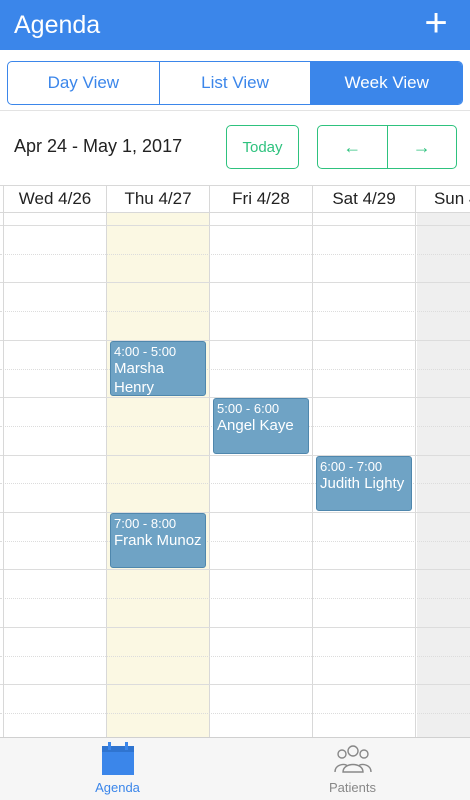  I want to click on appointment-event: 5:00 - 6:00 Angel Kaye, so click(261, 426).